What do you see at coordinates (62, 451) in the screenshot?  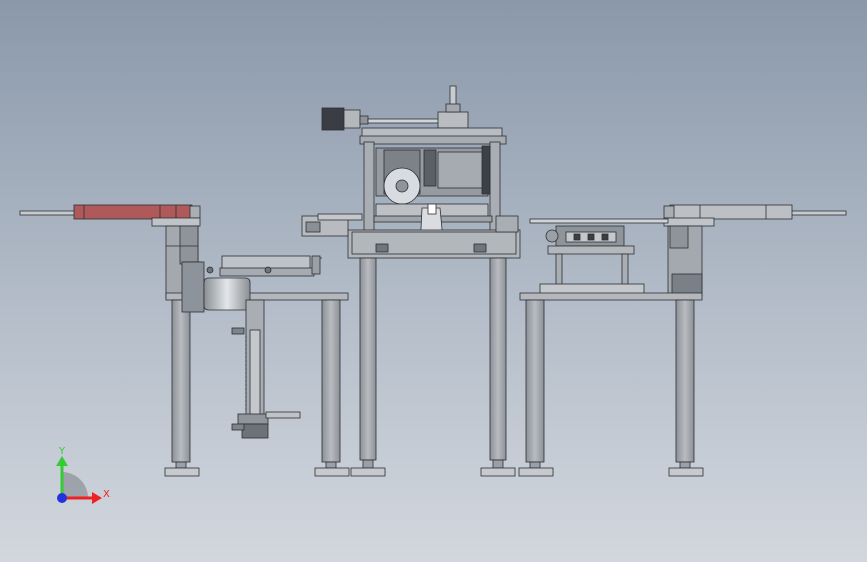 I see `triad-y-label: Y` at bounding box center [62, 451].